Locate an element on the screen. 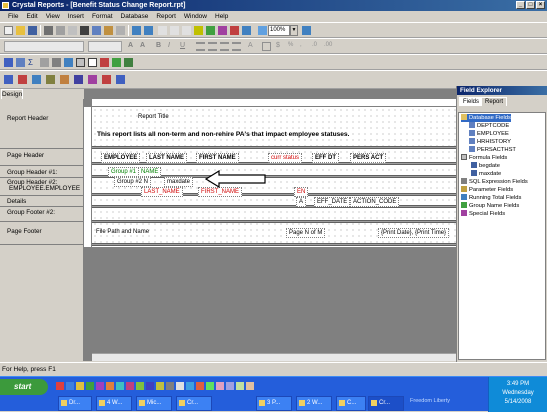  box-icon is located at coordinates (92, 62).